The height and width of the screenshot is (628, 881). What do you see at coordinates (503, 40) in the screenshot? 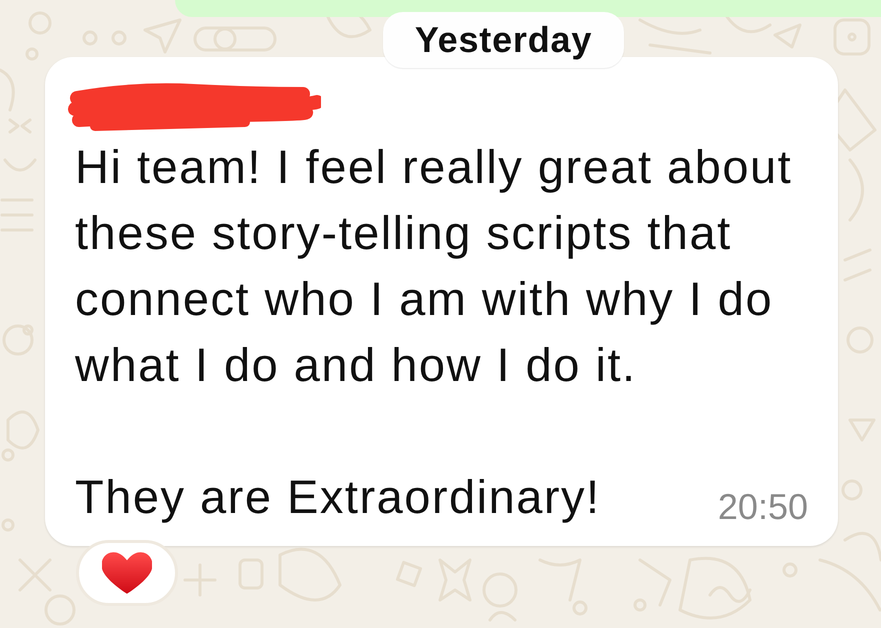
I see `date-divider: Yesterday` at bounding box center [503, 40].